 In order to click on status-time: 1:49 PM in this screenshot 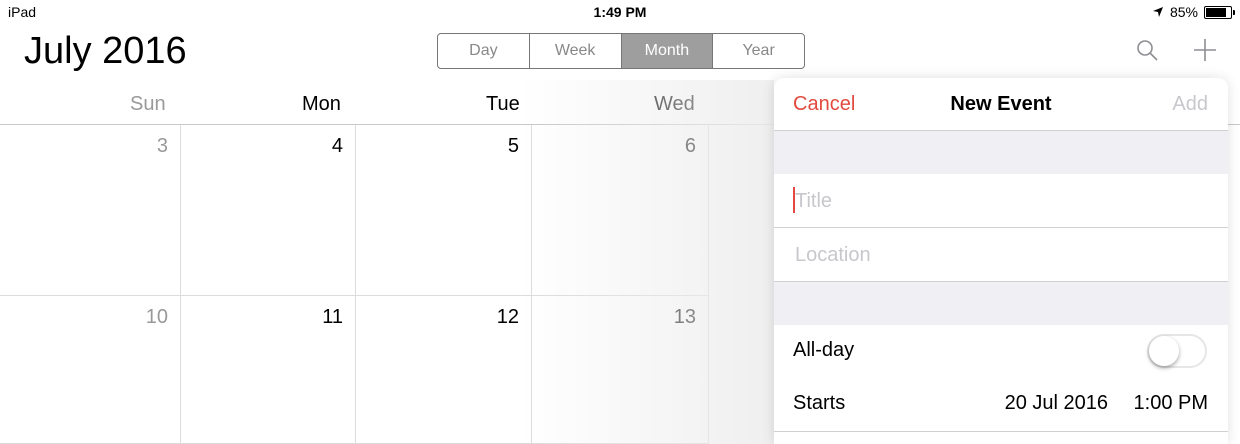, I will do `click(620, 12)`.